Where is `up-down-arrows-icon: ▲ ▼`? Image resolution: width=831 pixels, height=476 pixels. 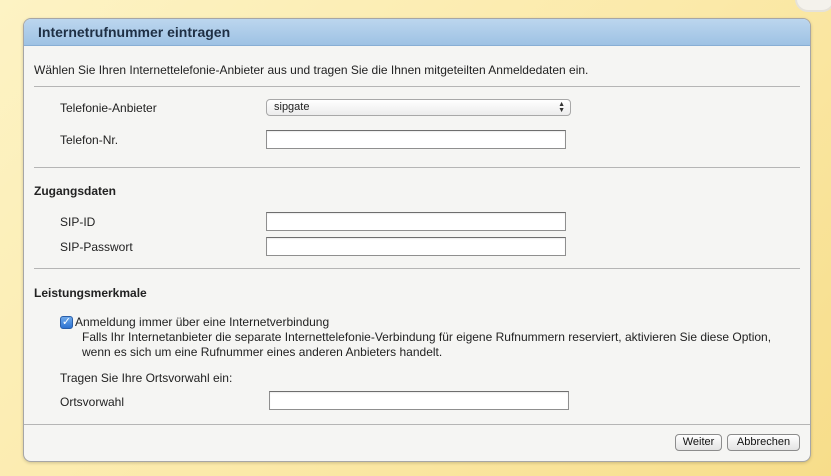 up-down-arrows-icon: ▲ ▼ is located at coordinates (561, 107).